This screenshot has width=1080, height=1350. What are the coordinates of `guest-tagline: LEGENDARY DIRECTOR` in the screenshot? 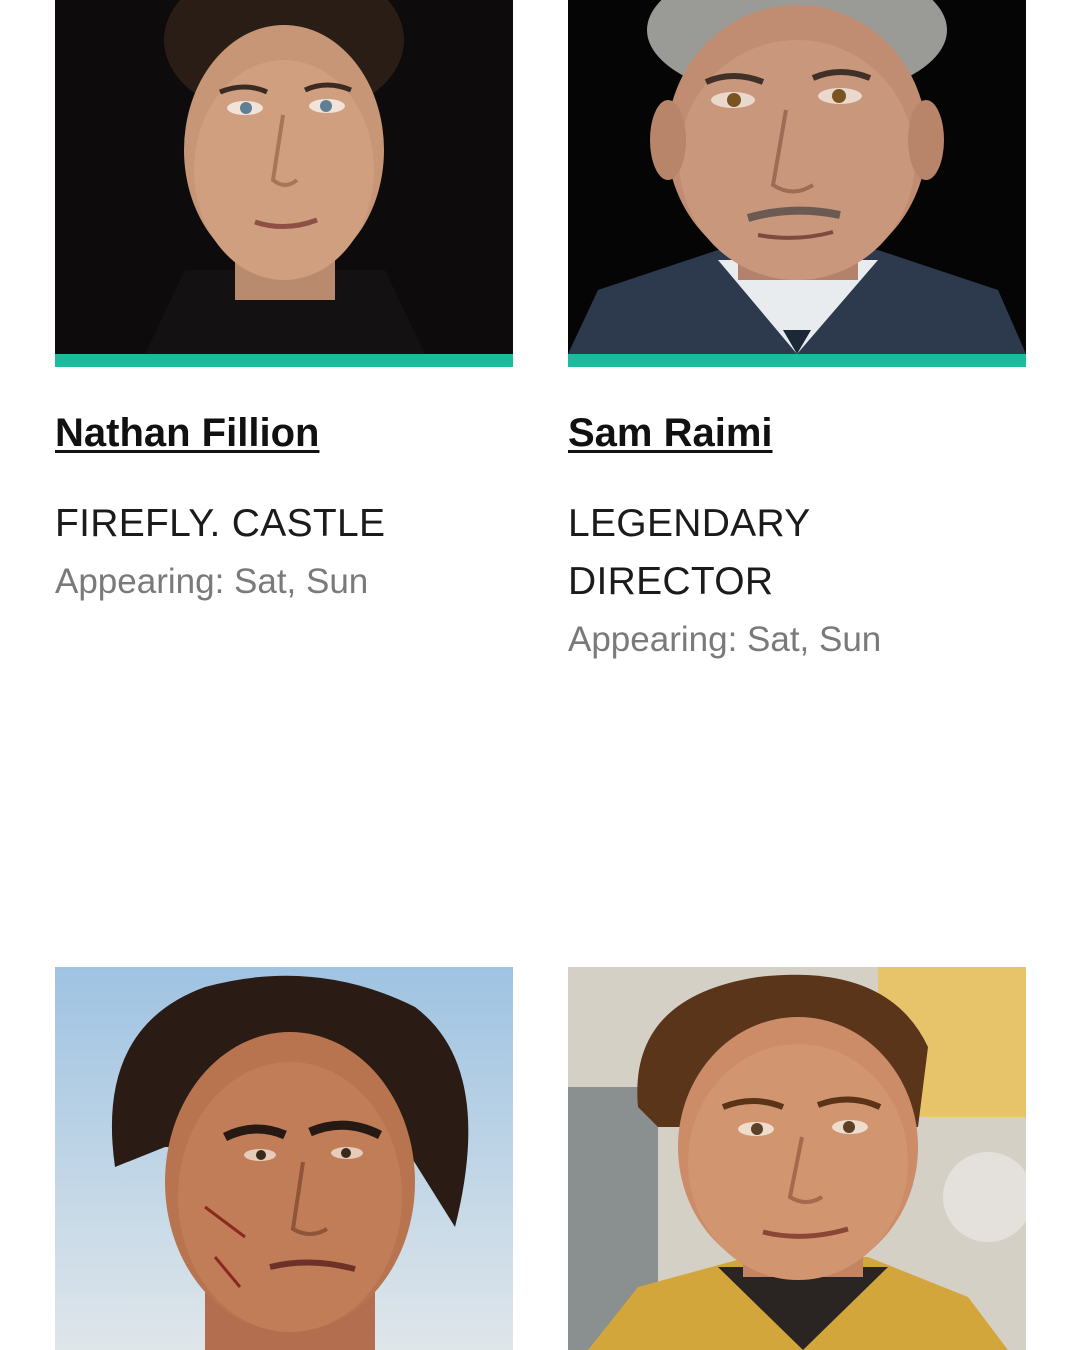 It's located at (689, 552).